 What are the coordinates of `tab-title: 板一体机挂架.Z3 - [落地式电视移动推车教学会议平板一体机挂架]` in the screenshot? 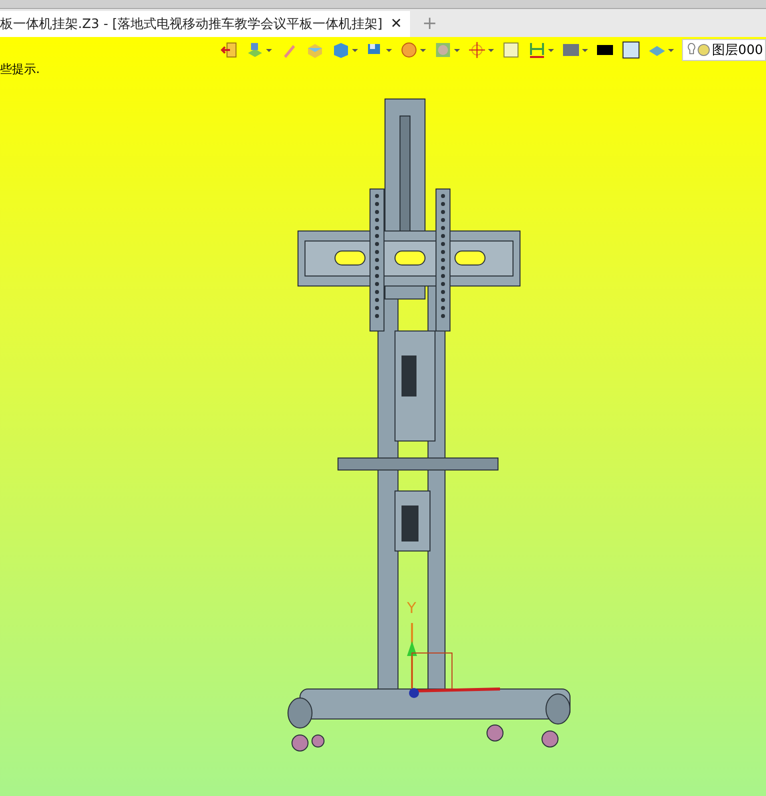 It's located at (191, 24).